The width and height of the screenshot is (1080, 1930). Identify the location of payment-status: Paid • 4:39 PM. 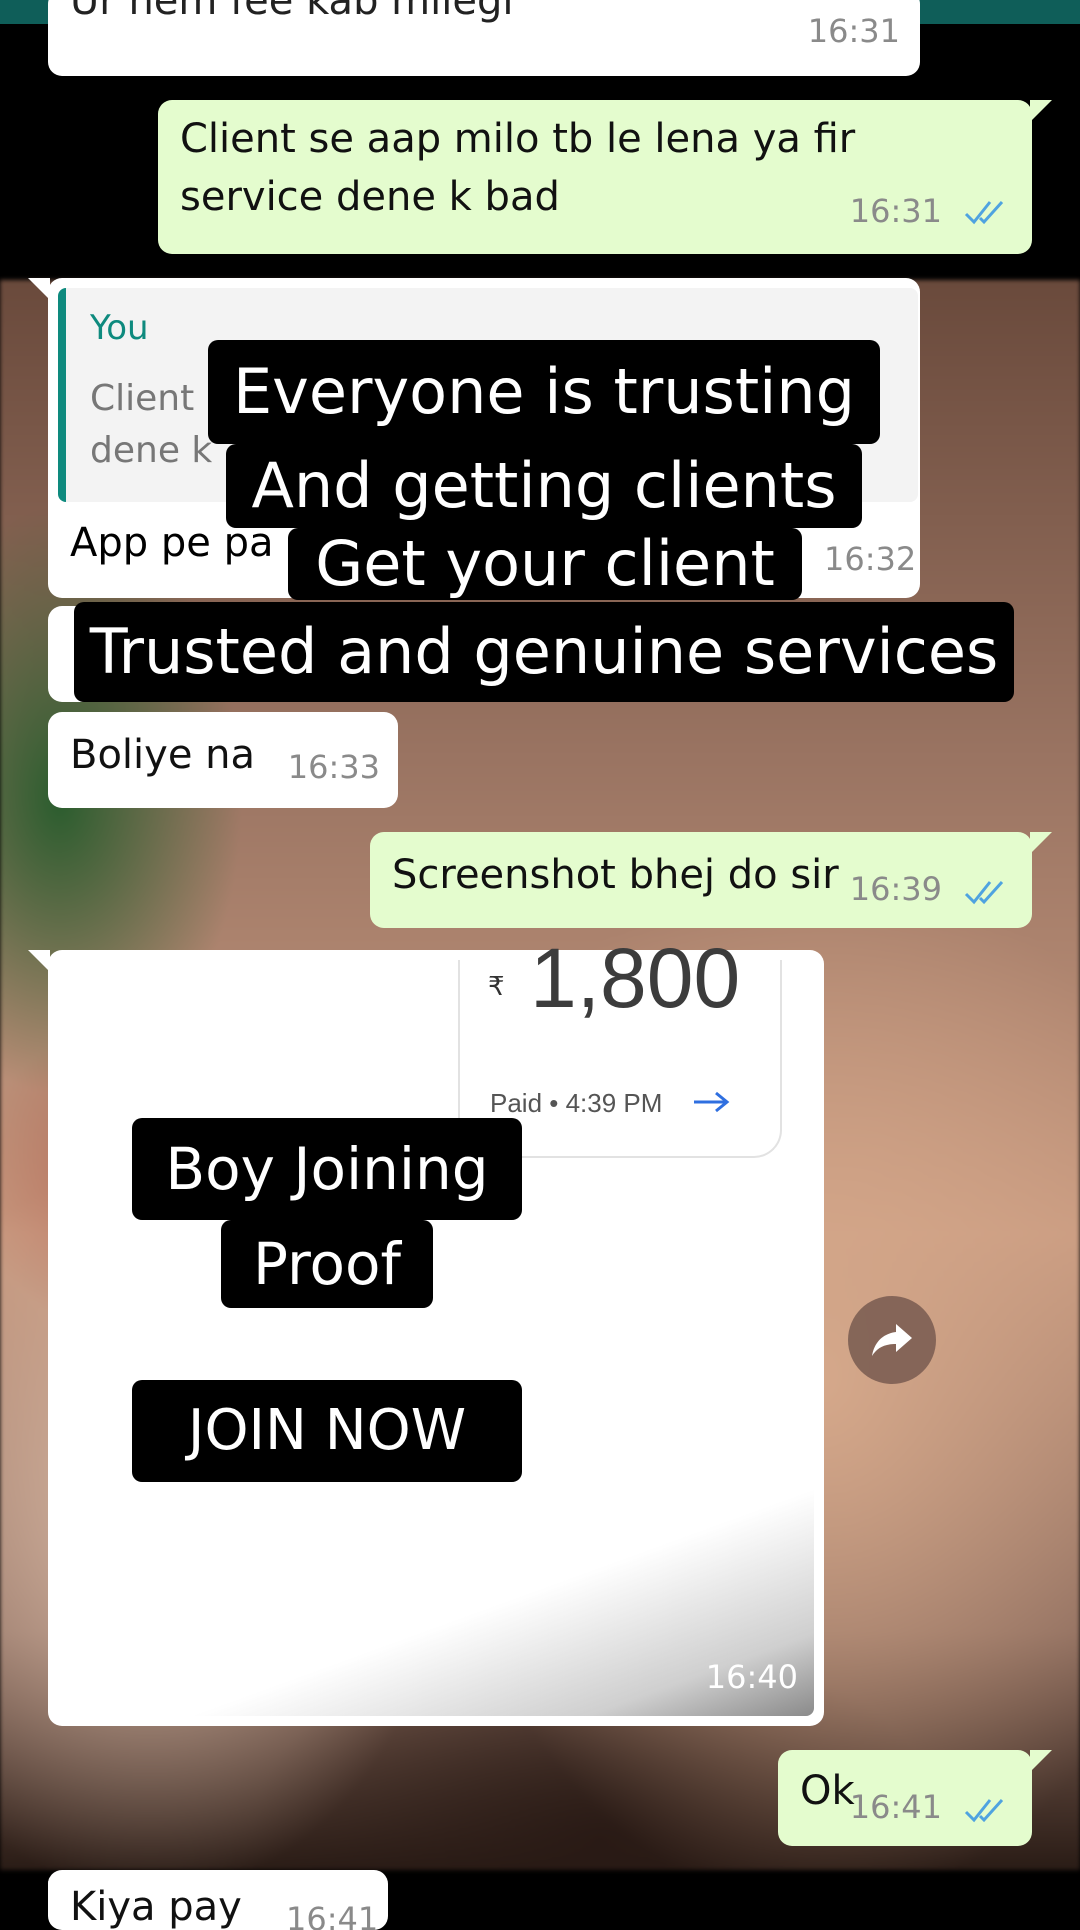
(576, 1103).